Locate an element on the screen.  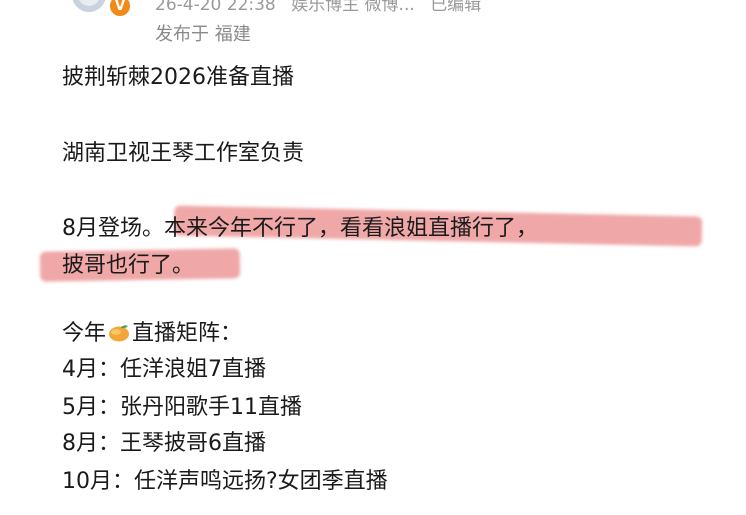
post-location: 发布于 福建 is located at coordinates (203, 34).